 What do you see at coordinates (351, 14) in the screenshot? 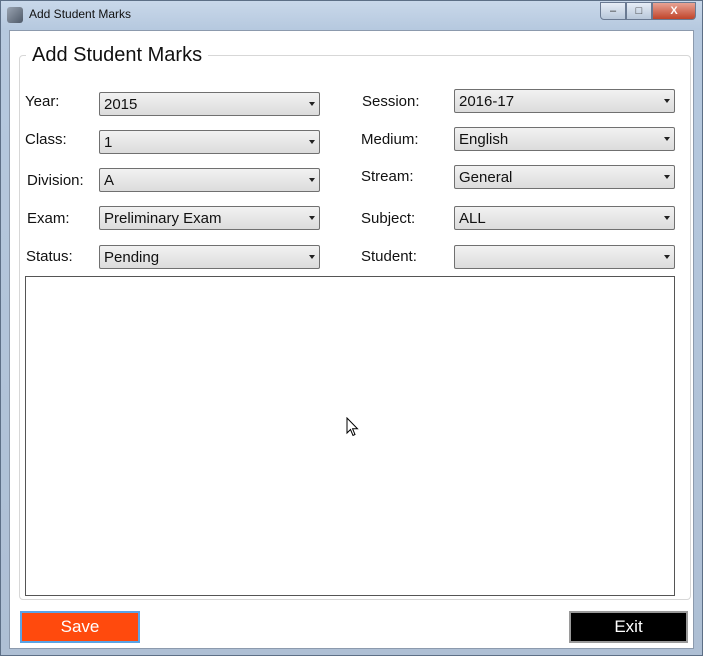
I see `title-bar: Add Student Marks – □ X` at bounding box center [351, 14].